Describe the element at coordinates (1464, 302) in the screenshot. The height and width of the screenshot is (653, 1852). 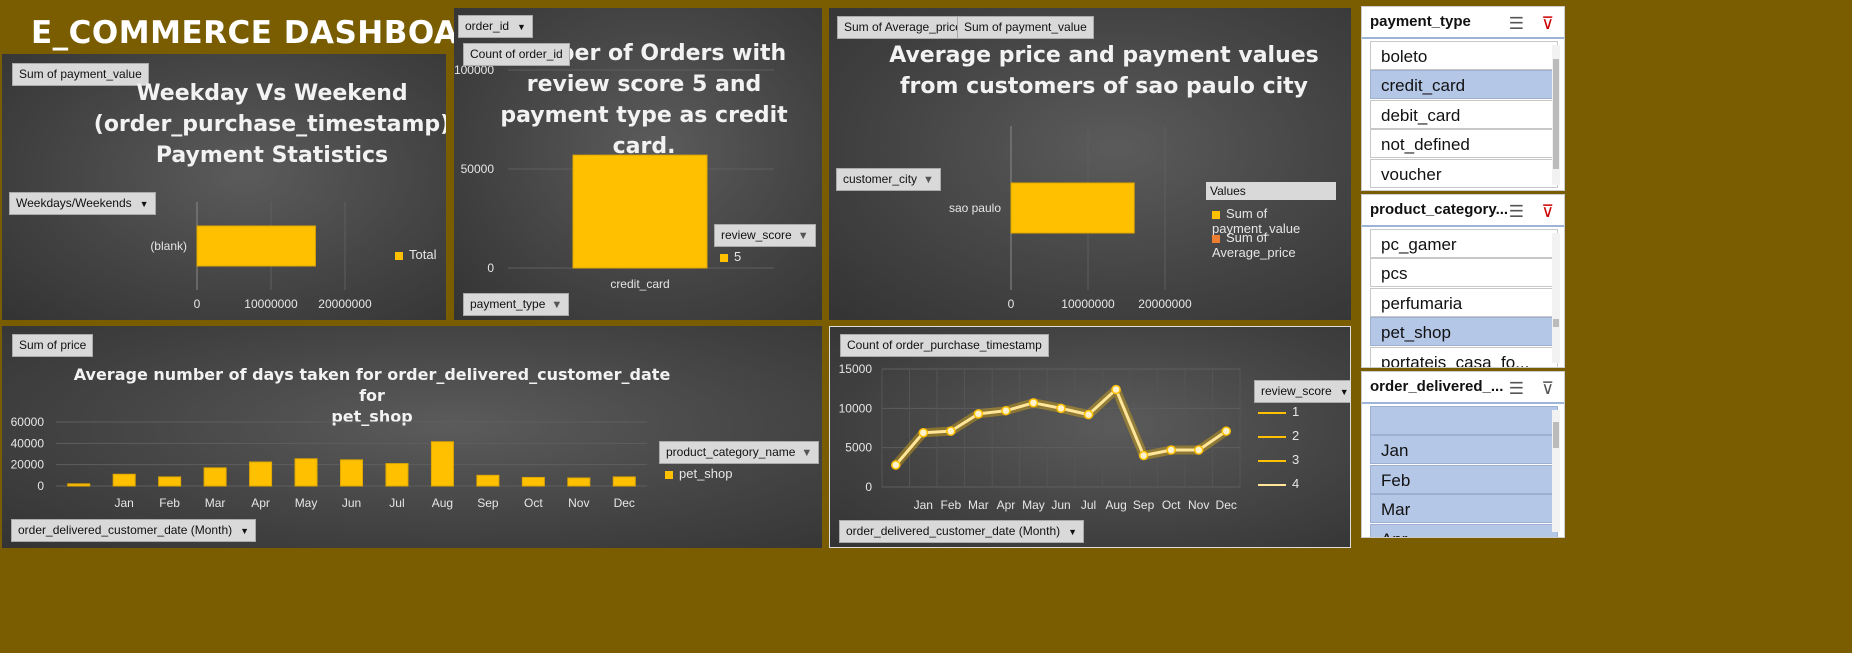
I see `slicer-item-perfumaria: perfumaria` at that location.